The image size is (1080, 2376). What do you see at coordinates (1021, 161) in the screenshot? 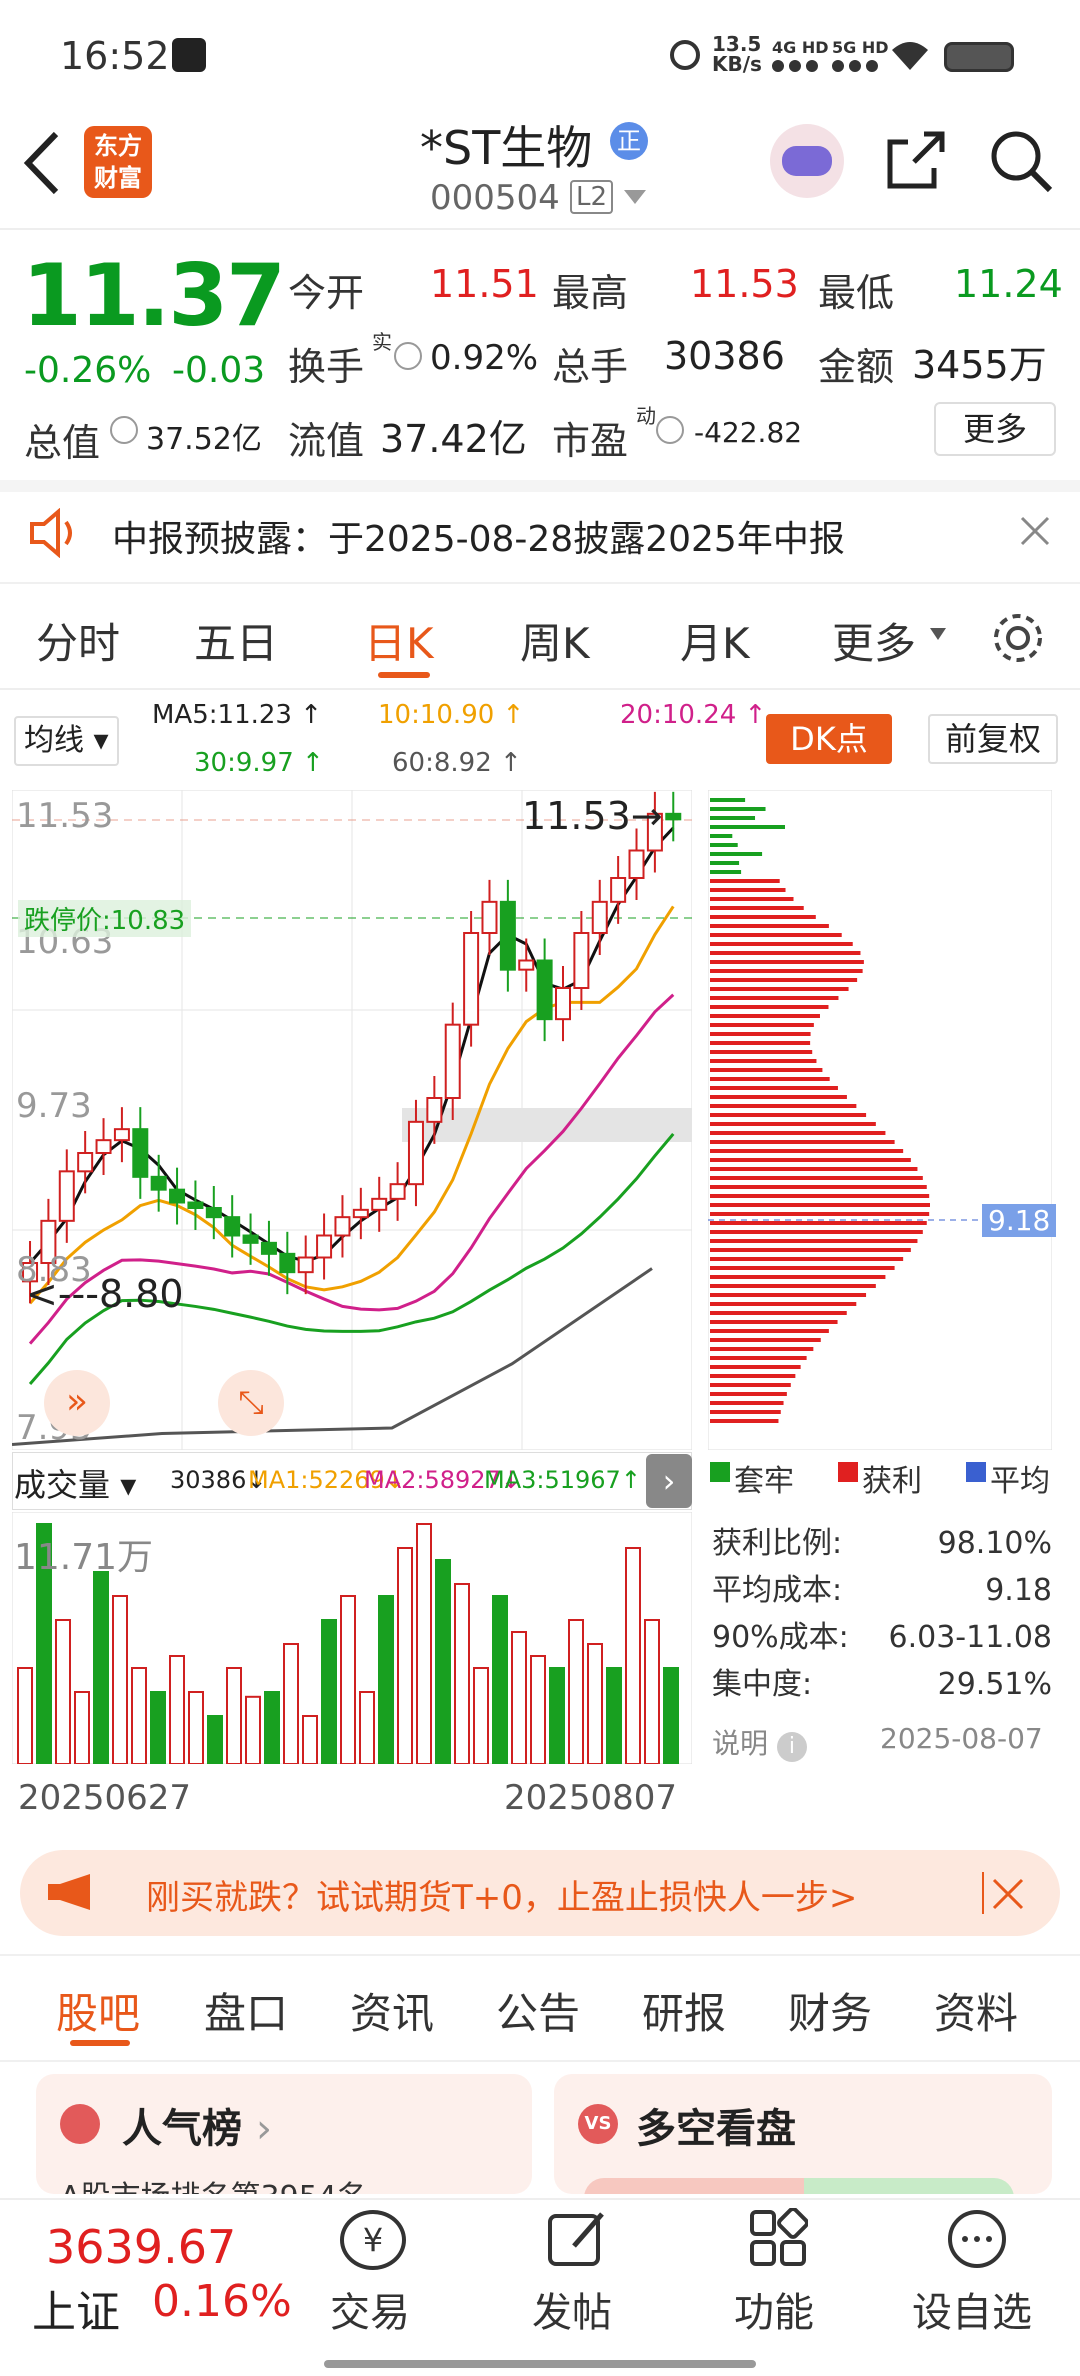
I see `search-icon` at bounding box center [1021, 161].